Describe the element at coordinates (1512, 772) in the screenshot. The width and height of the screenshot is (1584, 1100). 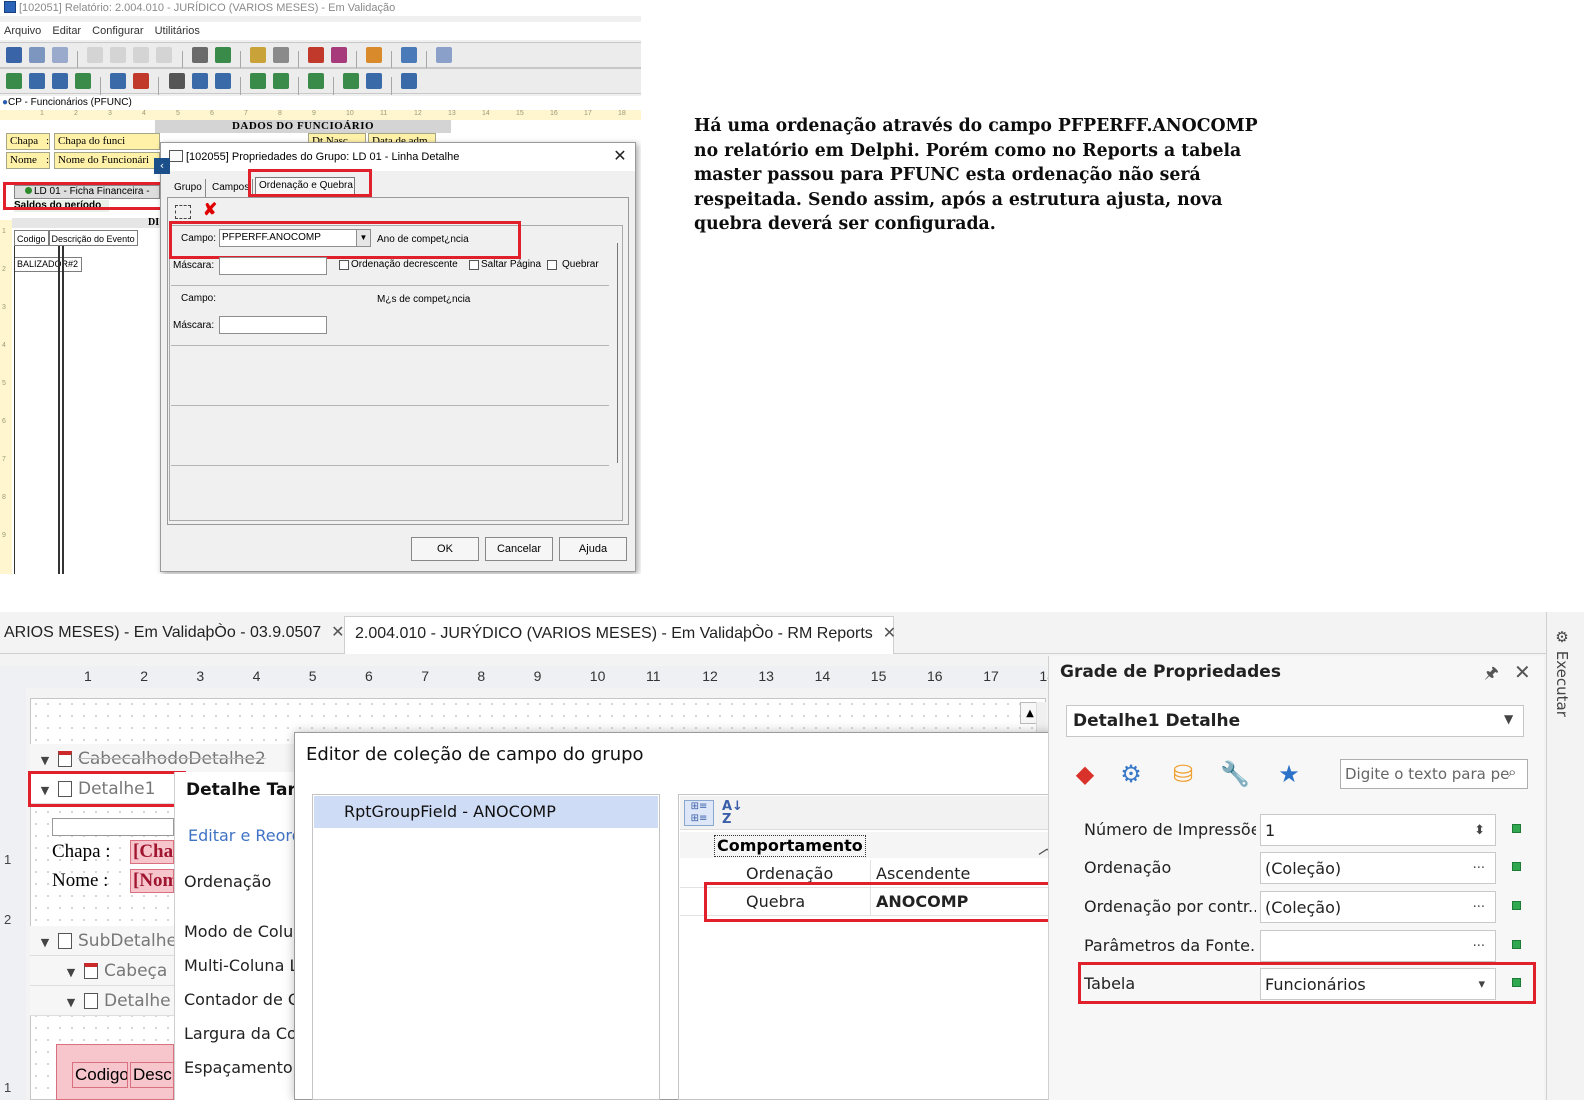
I see `search-icon: ⌕` at that location.